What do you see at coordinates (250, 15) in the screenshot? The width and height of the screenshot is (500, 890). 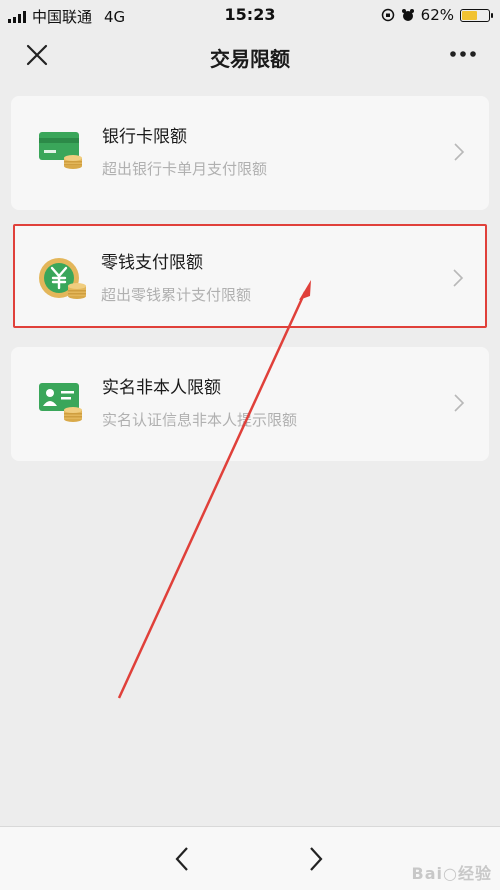 I see `status-bar: 中国联通 4G 15:23 62%` at bounding box center [250, 15].